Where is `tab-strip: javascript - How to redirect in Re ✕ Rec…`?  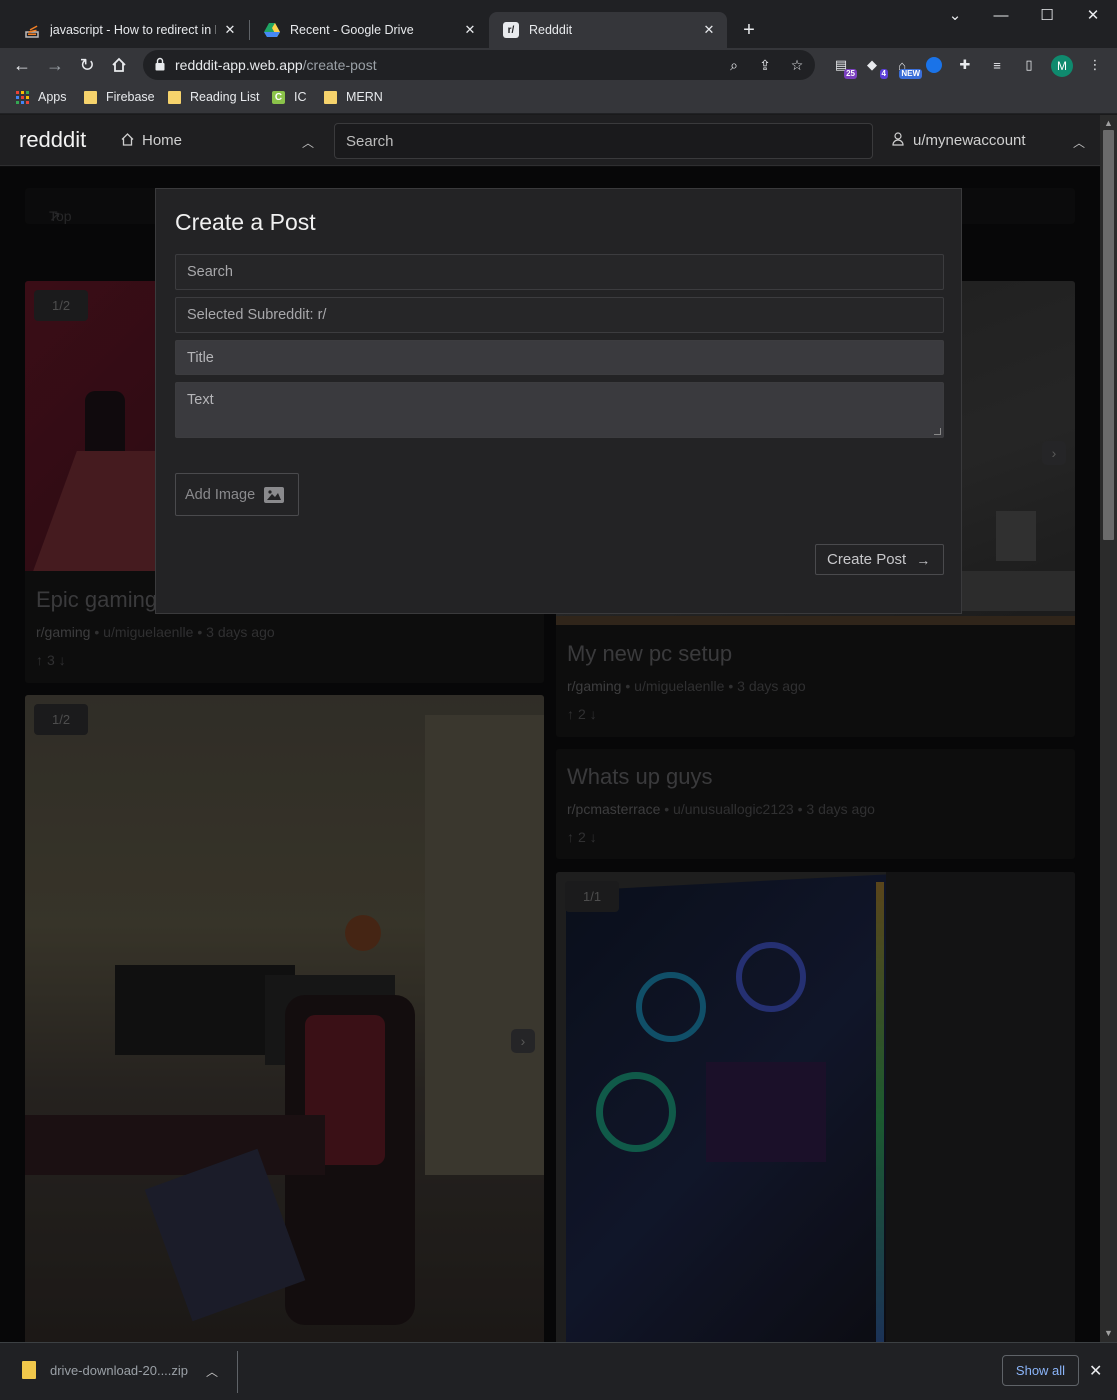 tab-strip: javascript - How to redirect in Re ✕ Rec… is located at coordinates (558, 24).